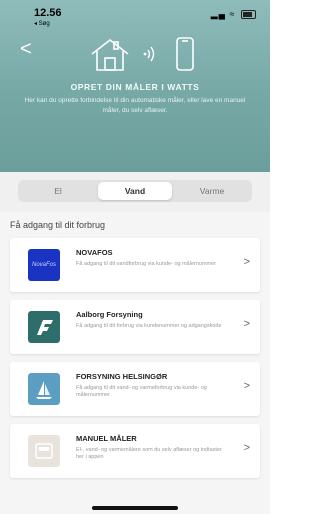 The height and width of the screenshot is (514, 320). Describe the element at coordinates (212, 191) in the screenshot. I see `tab-varme: Varme` at that location.